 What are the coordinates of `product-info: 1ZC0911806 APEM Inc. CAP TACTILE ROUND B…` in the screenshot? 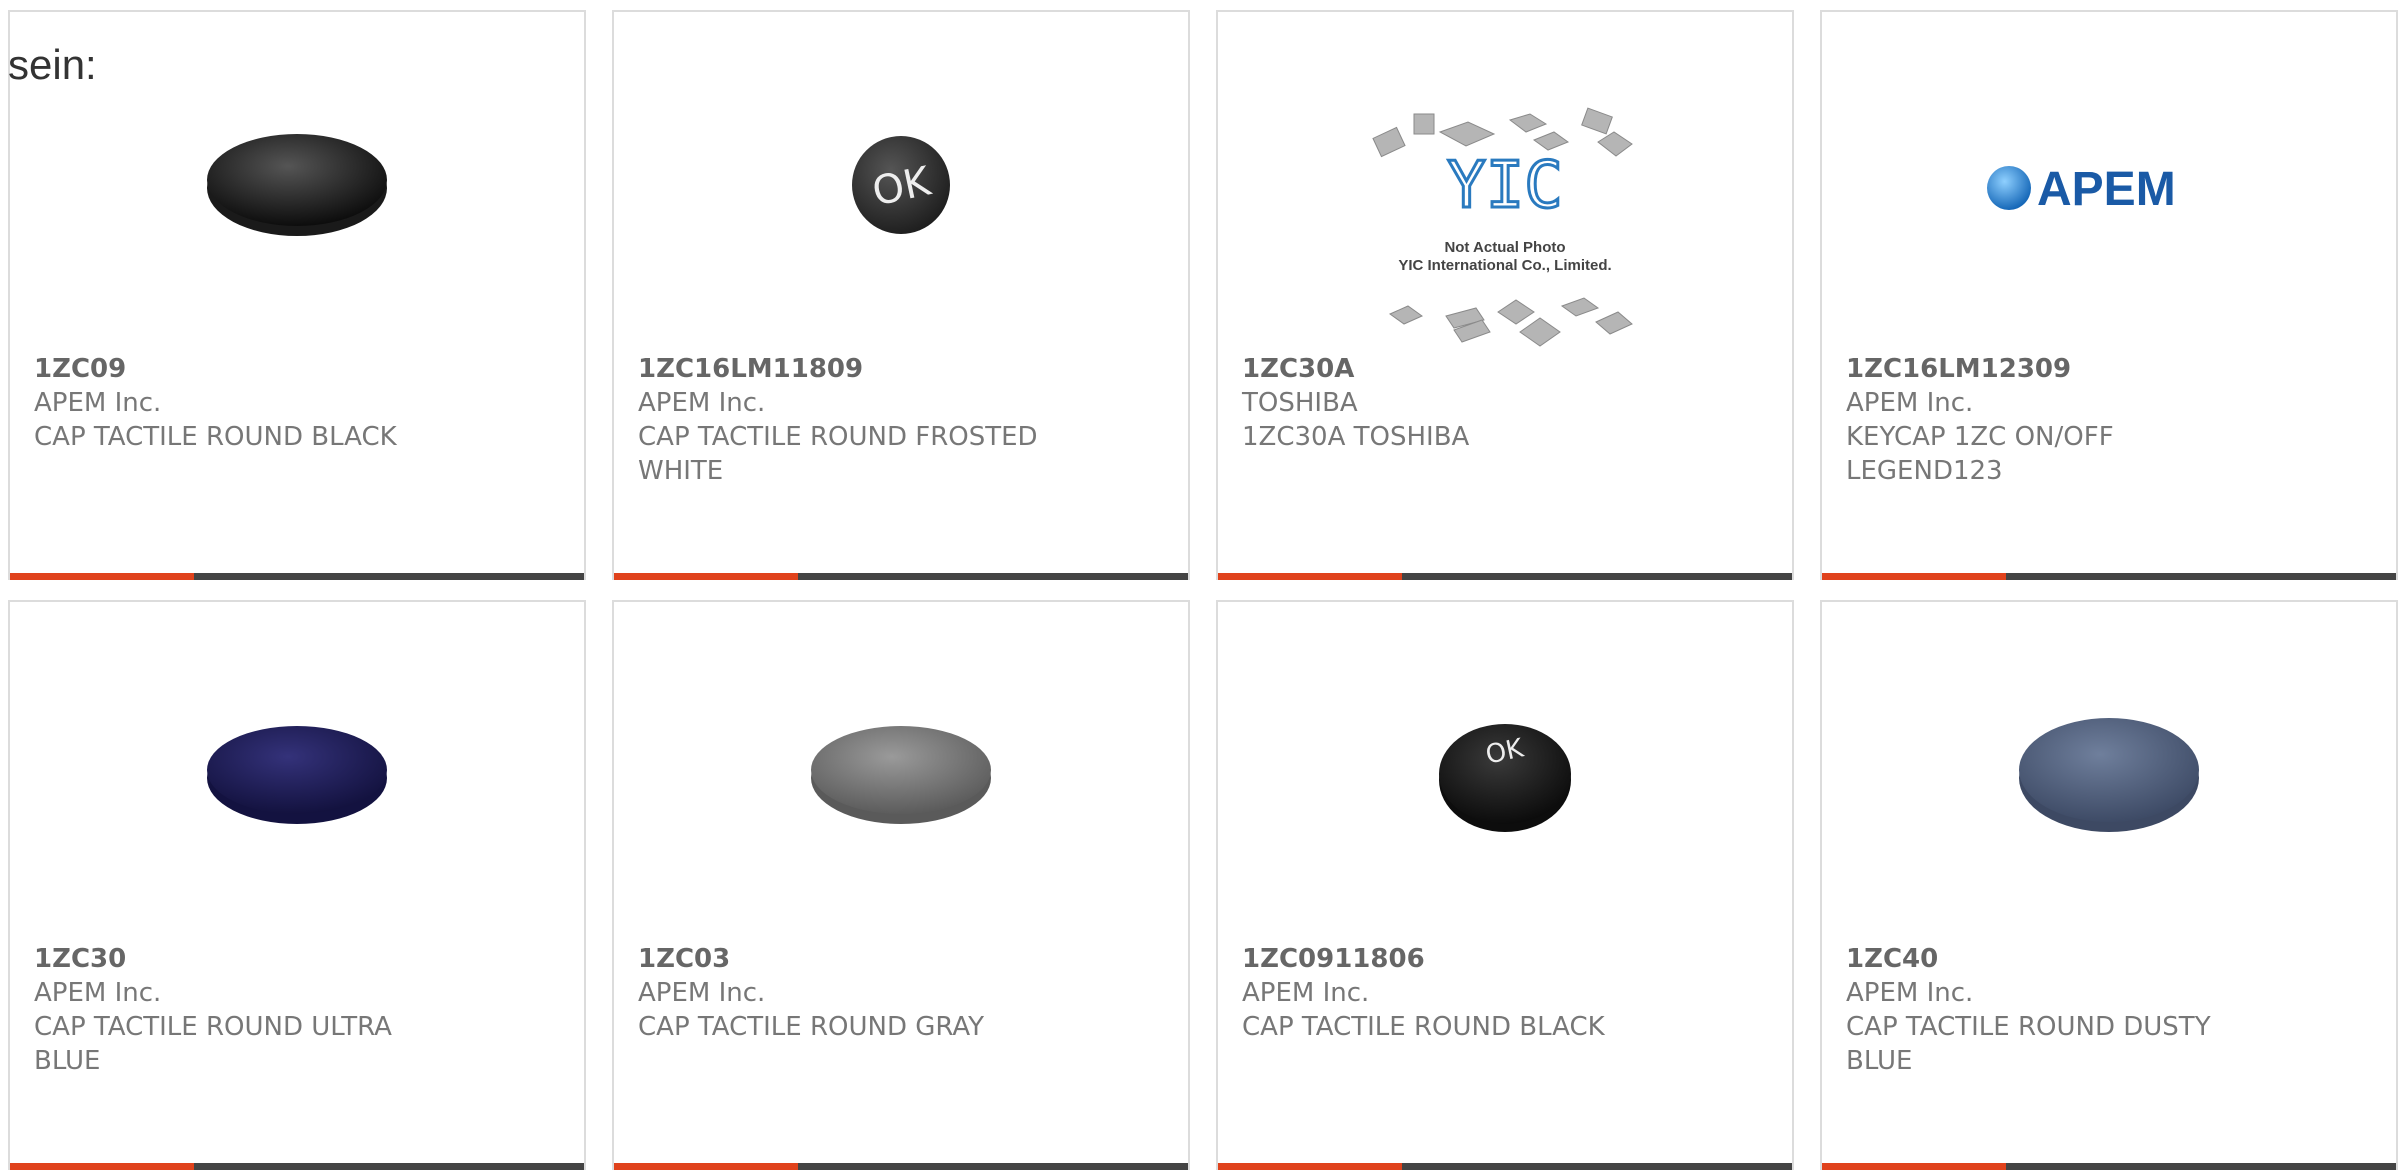 It's located at (1507, 993).